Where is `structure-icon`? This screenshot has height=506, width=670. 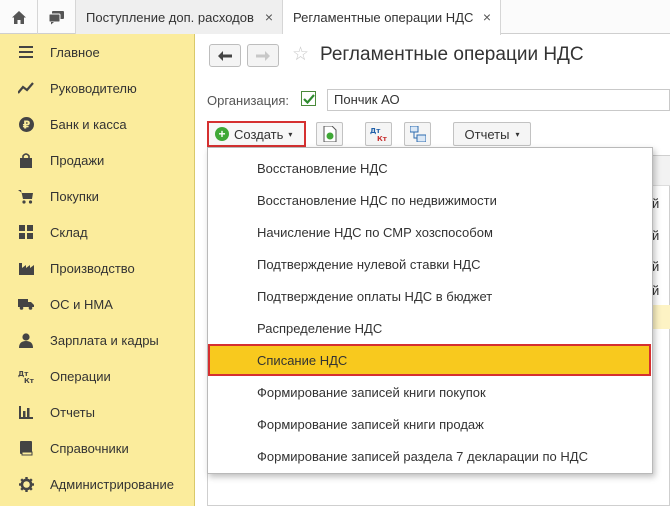
structure-icon is located at coordinates (417, 134).